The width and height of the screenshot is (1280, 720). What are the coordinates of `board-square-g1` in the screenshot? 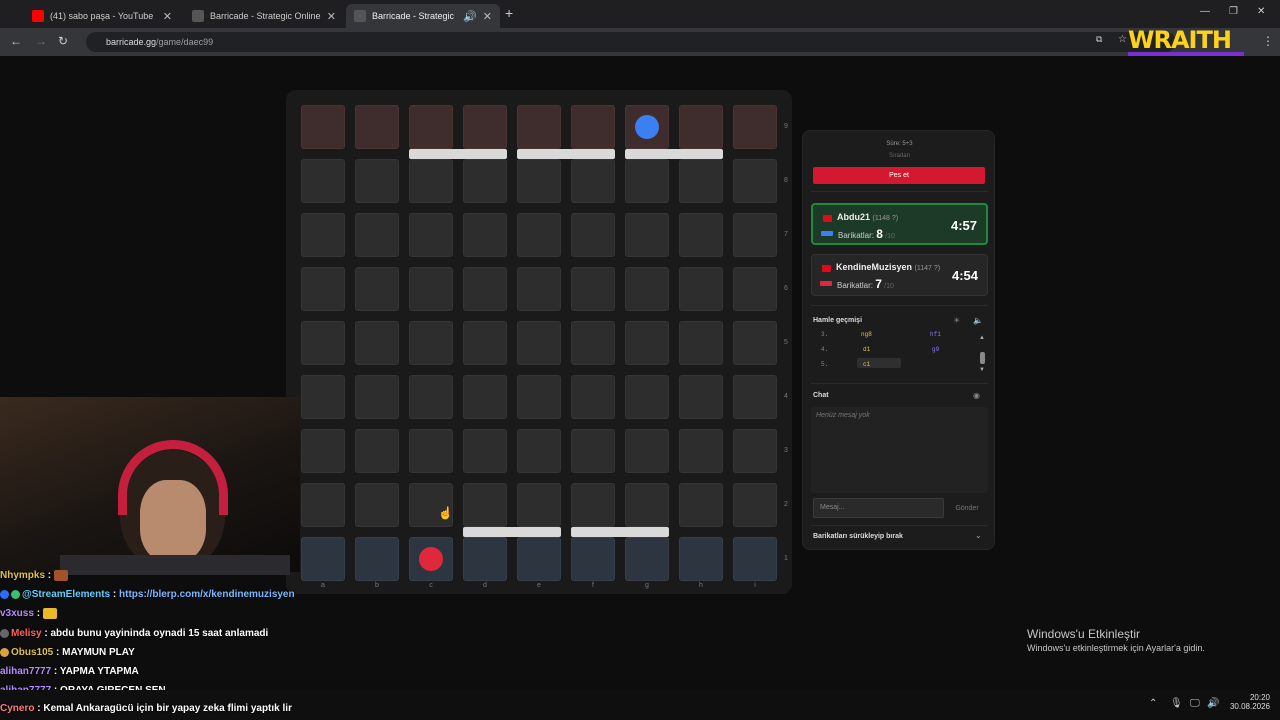 It's located at (647, 559).